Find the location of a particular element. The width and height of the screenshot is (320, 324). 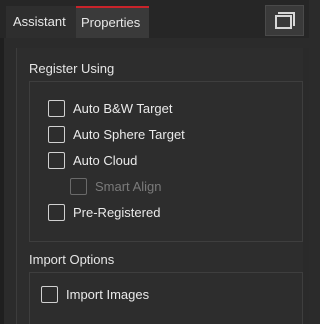

option-auto-sphere-target: Auto Sphere Target is located at coordinates (116, 134).